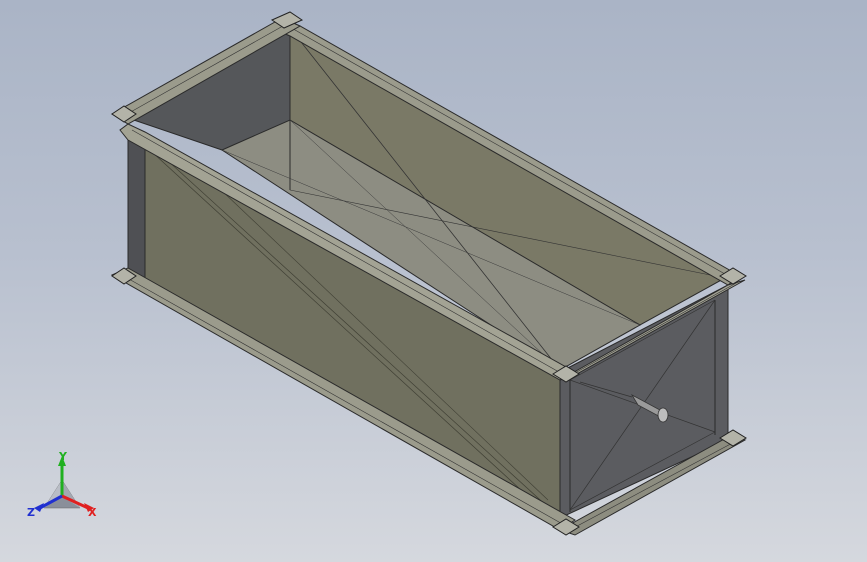 Image resolution: width=867 pixels, height=562 pixels. I want to click on x-axis-label: X, so click(92, 512).